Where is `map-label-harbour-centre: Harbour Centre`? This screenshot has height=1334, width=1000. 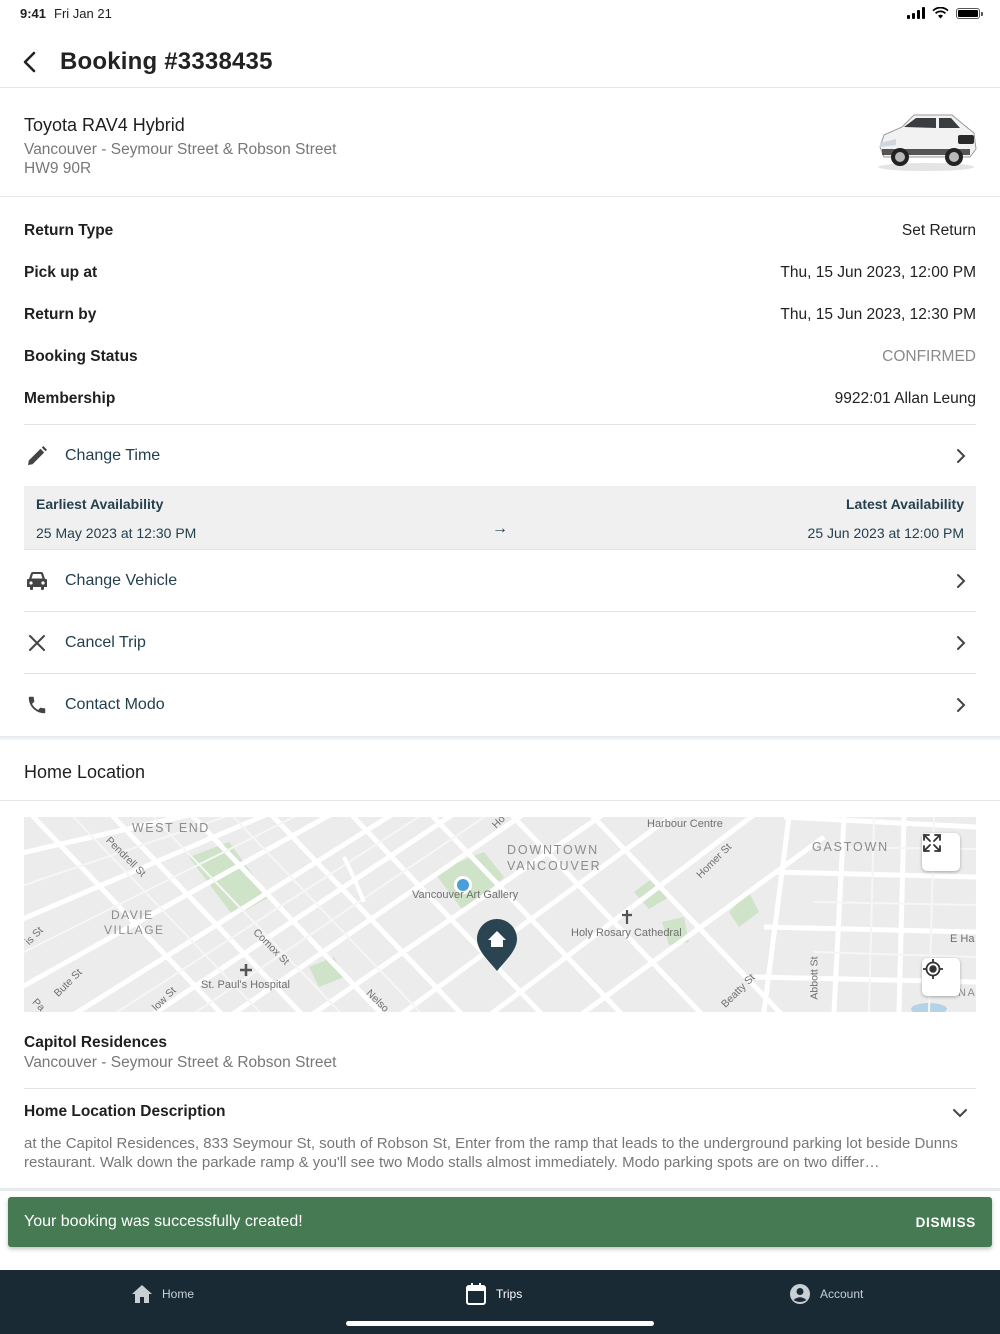 map-label-harbour-centre: Harbour Centre is located at coordinates (685, 824).